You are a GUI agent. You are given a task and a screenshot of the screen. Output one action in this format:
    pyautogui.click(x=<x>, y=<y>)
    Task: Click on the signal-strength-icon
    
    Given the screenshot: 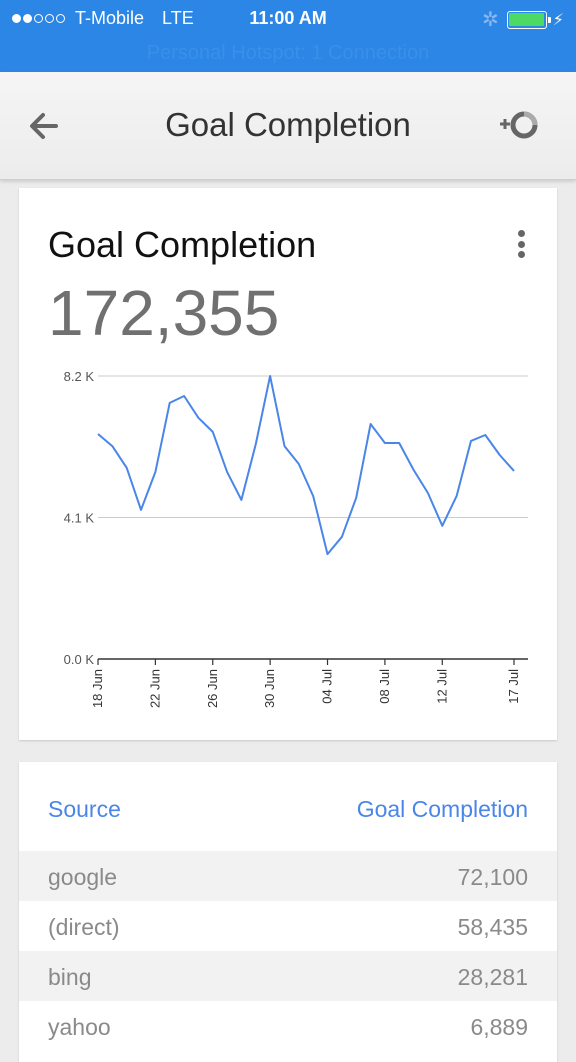 What is the action you would take?
    pyautogui.click(x=38, y=18)
    